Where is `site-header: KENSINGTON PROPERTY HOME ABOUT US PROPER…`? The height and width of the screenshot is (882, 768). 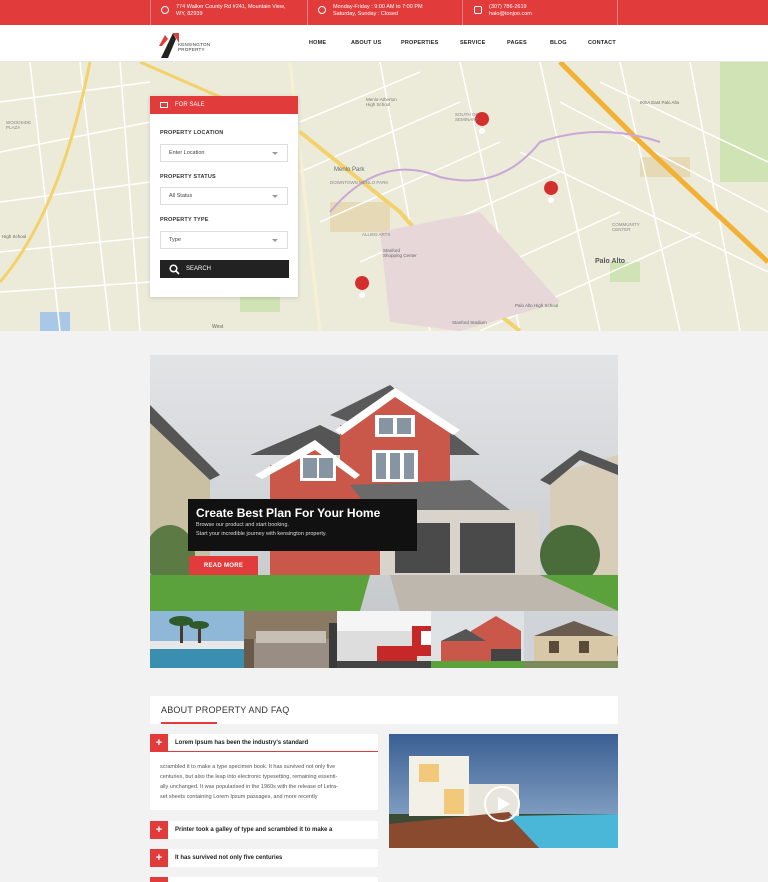
site-header: KENSINGTON PROPERTY HOME ABOUT US PROPER… is located at coordinates (384, 43).